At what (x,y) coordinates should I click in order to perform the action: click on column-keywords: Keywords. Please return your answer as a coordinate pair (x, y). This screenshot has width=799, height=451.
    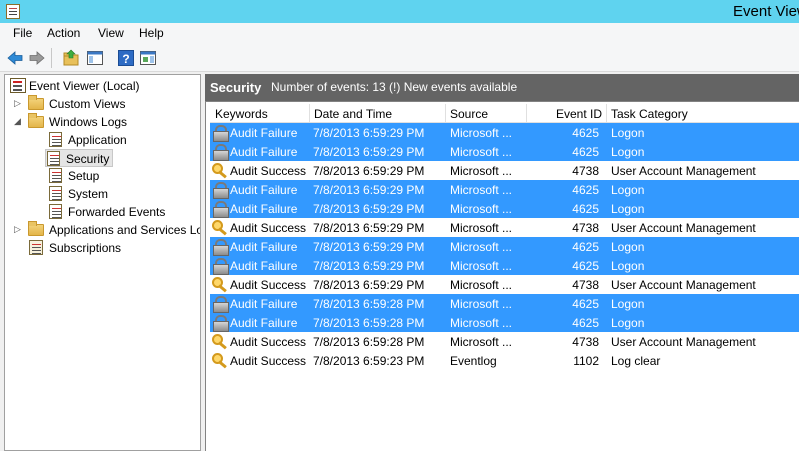
    Looking at the image, I should click on (241, 114).